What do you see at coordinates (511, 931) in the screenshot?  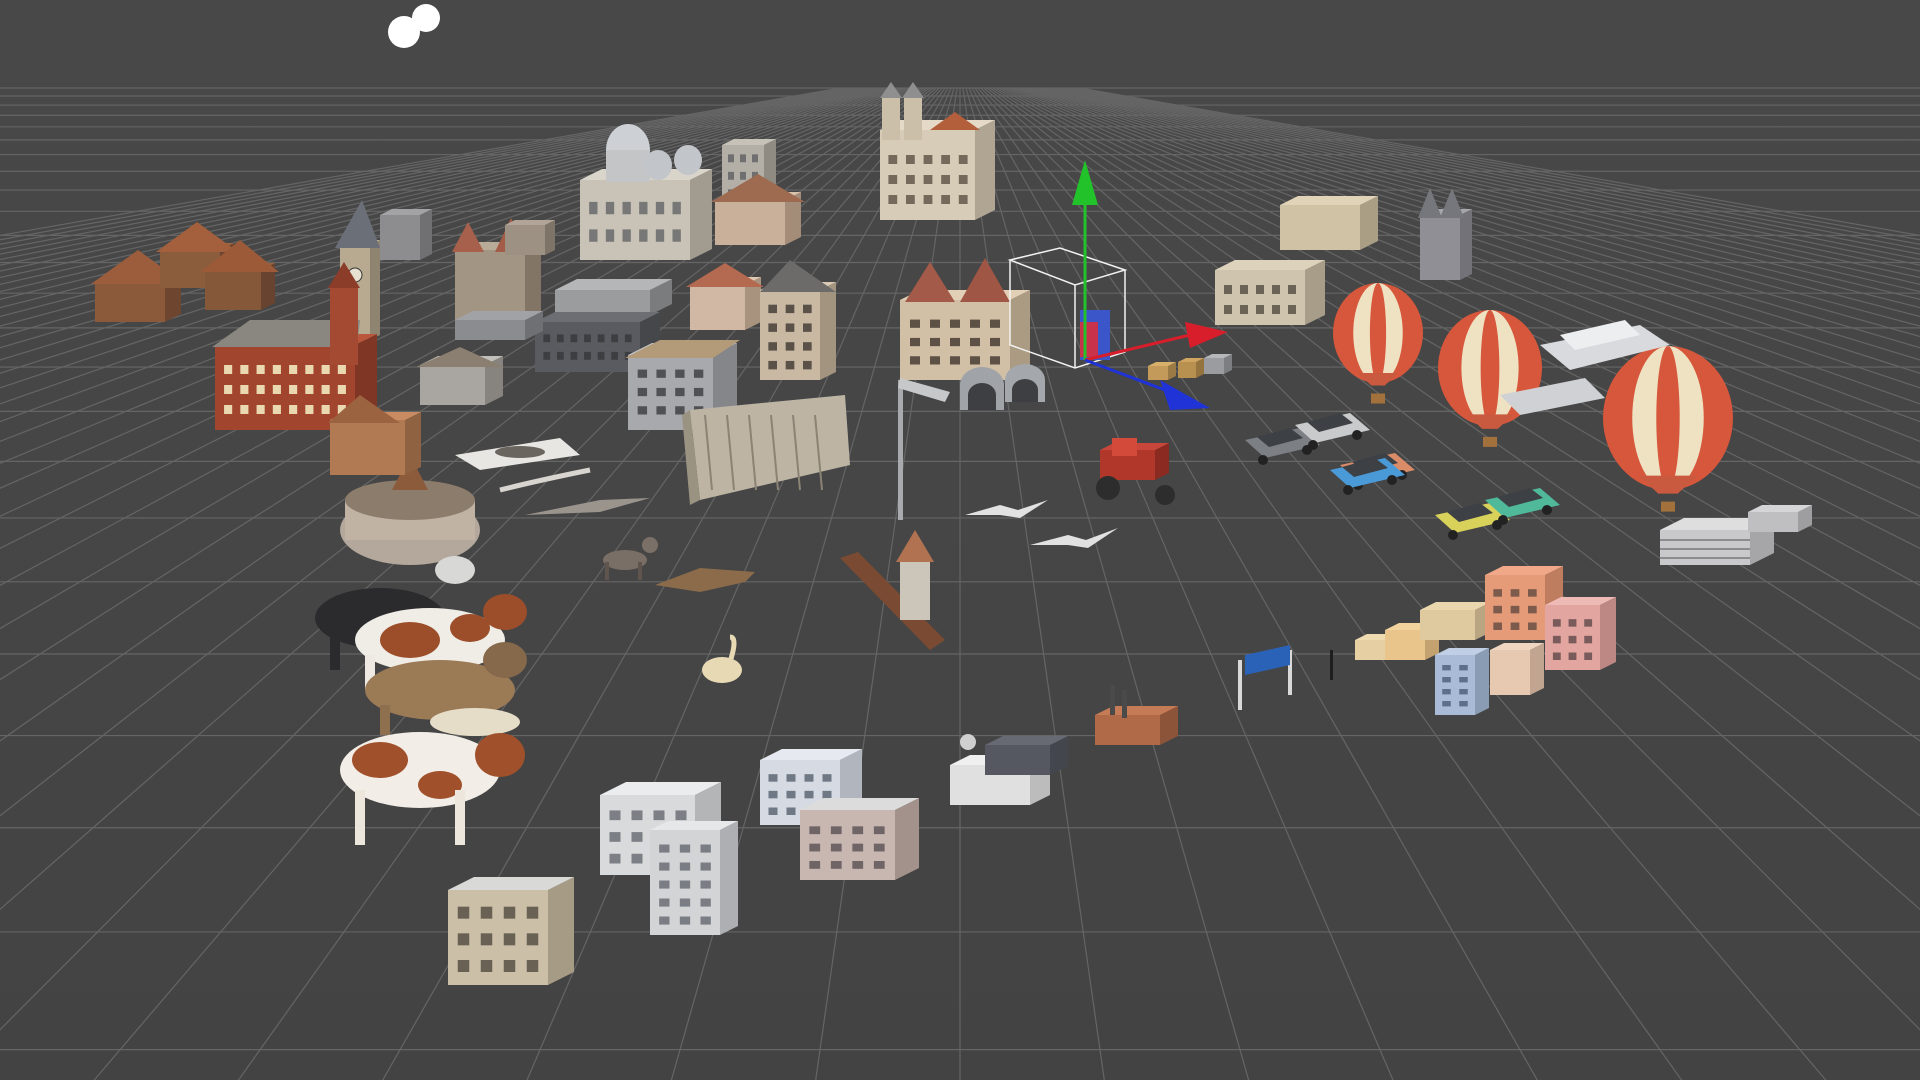 I see `house-small` at bounding box center [511, 931].